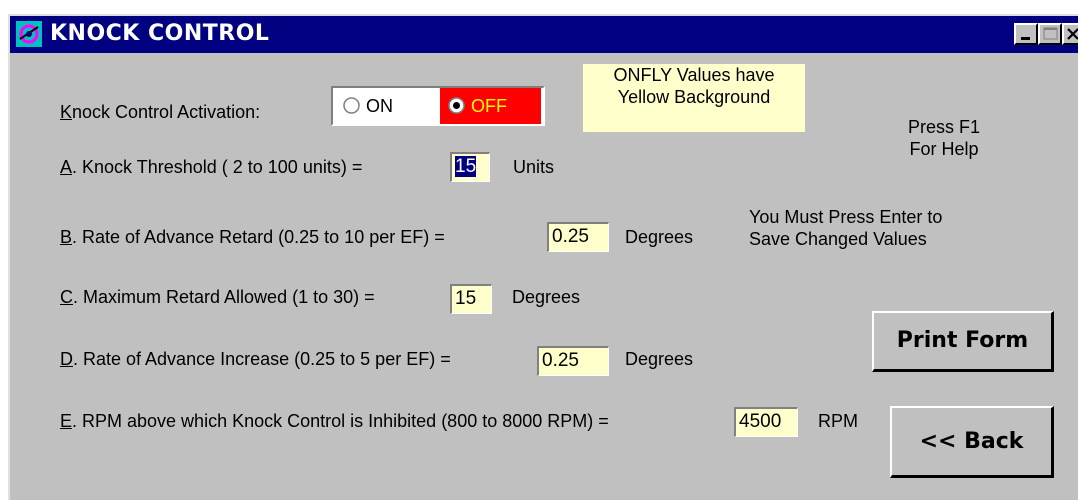 This screenshot has width=1078, height=500. I want to click on field-c-unit: Degrees, so click(546, 297).